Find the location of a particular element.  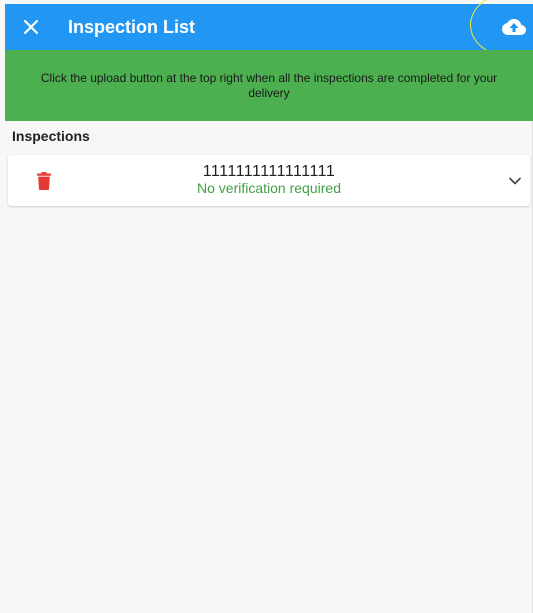

close-button is located at coordinates (31, 27).